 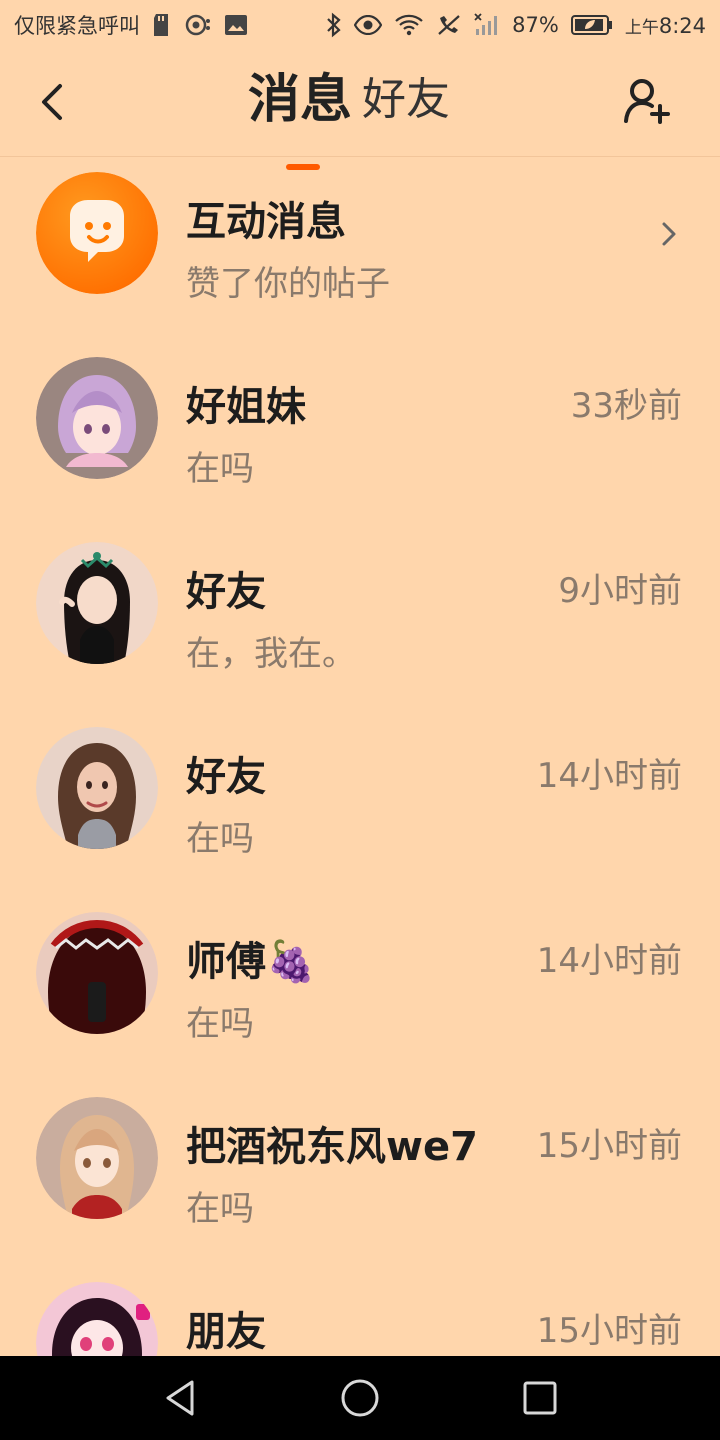 I want to click on image-icon, so click(x=236, y=25).